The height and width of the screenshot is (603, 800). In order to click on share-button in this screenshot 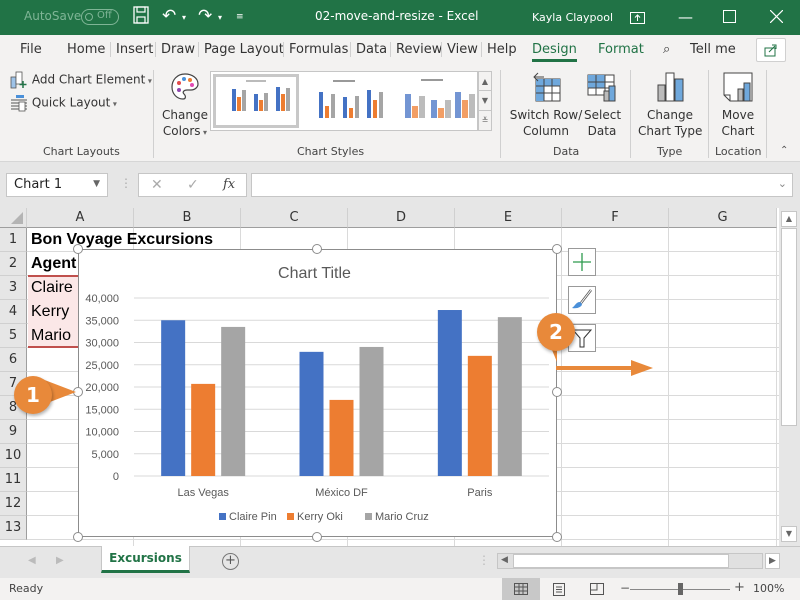, I will do `click(771, 50)`.